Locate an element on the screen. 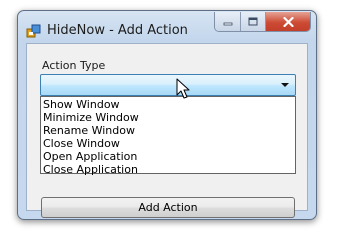  window-title: HideNow - Add Action is located at coordinates (117, 30).